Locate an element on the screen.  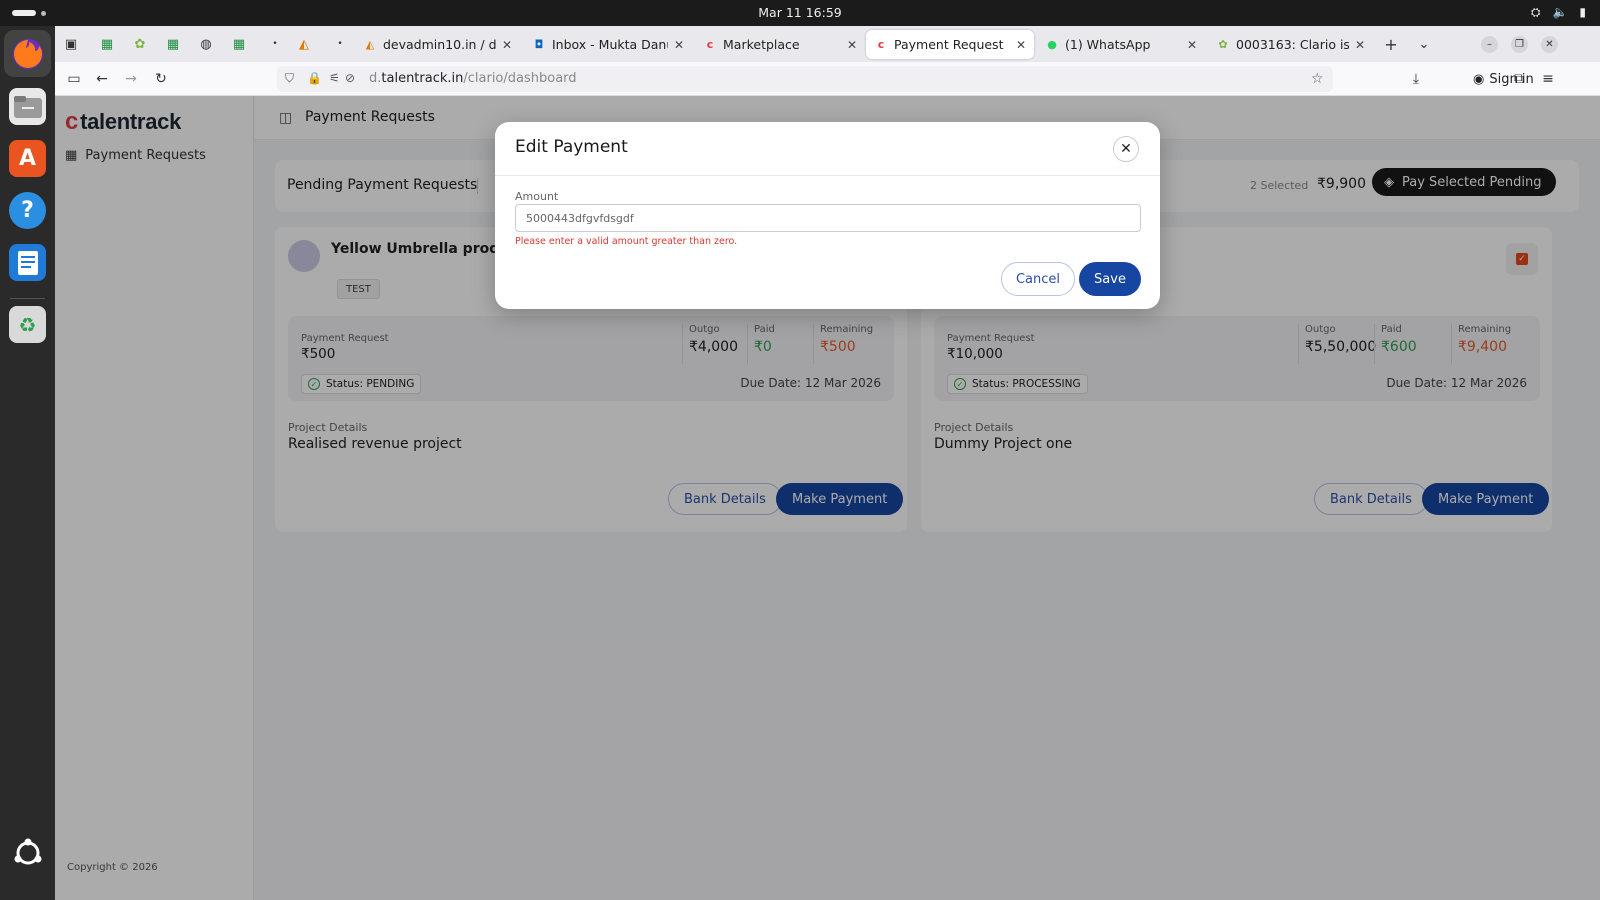
volume-icon: 🔈 is located at coordinates (1560, 12).